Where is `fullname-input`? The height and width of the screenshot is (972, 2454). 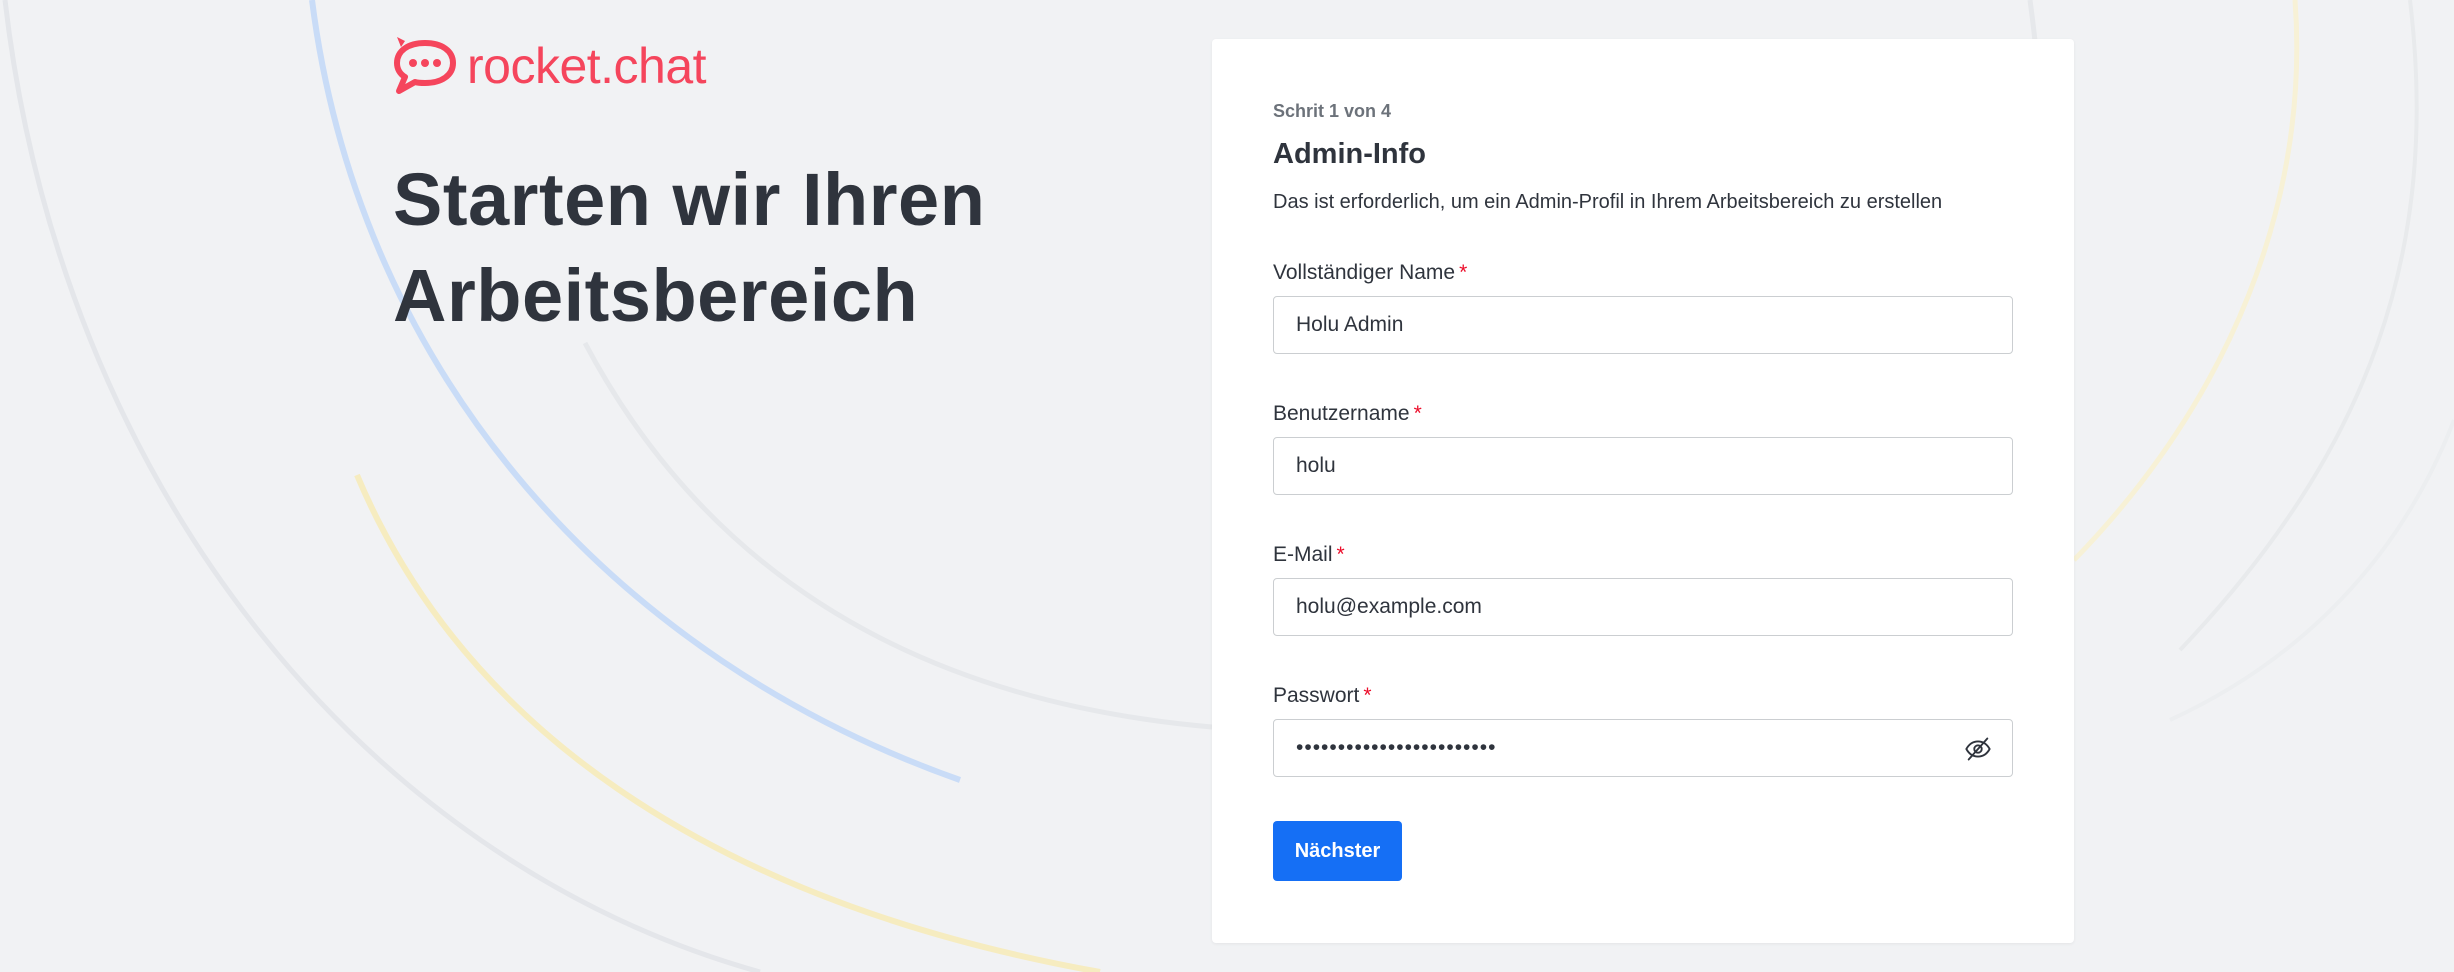 fullname-input is located at coordinates (1643, 325).